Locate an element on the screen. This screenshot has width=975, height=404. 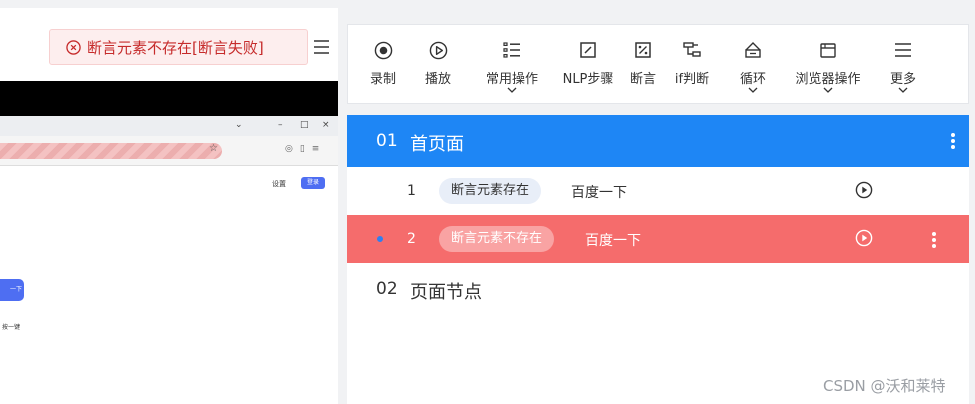
watermark: CSDN @沃和莱特 is located at coordinates (884, 386).